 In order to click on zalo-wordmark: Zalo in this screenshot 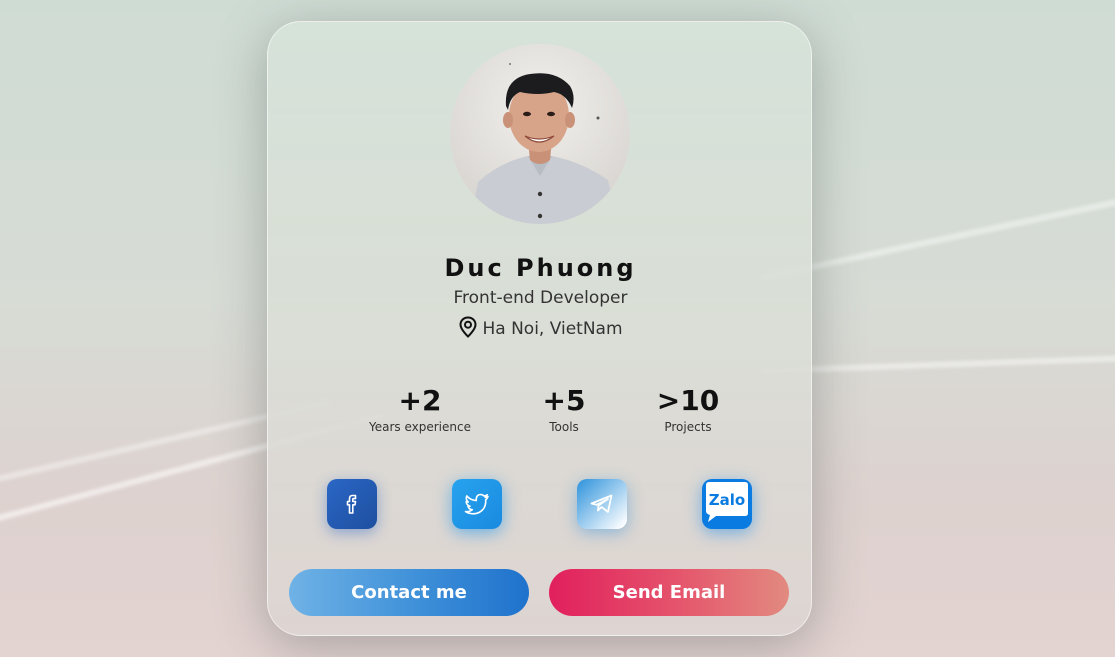, I will do `click(727, 500)`.